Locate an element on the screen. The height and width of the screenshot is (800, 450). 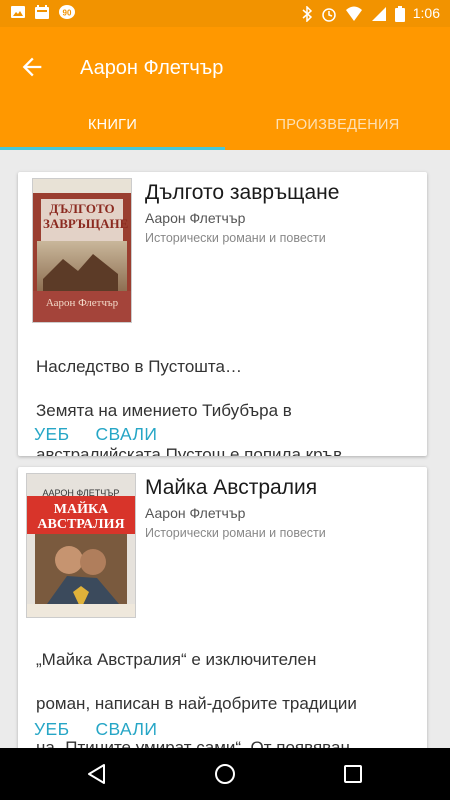
nav-home-icon is located at coordinates (225, 774).